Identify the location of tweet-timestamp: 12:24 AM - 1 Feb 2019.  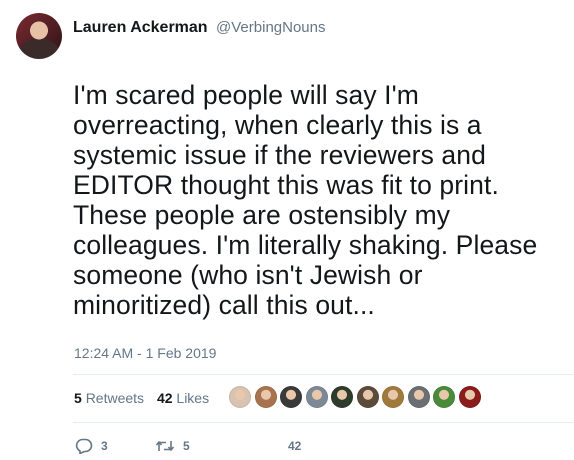
(145, 353).